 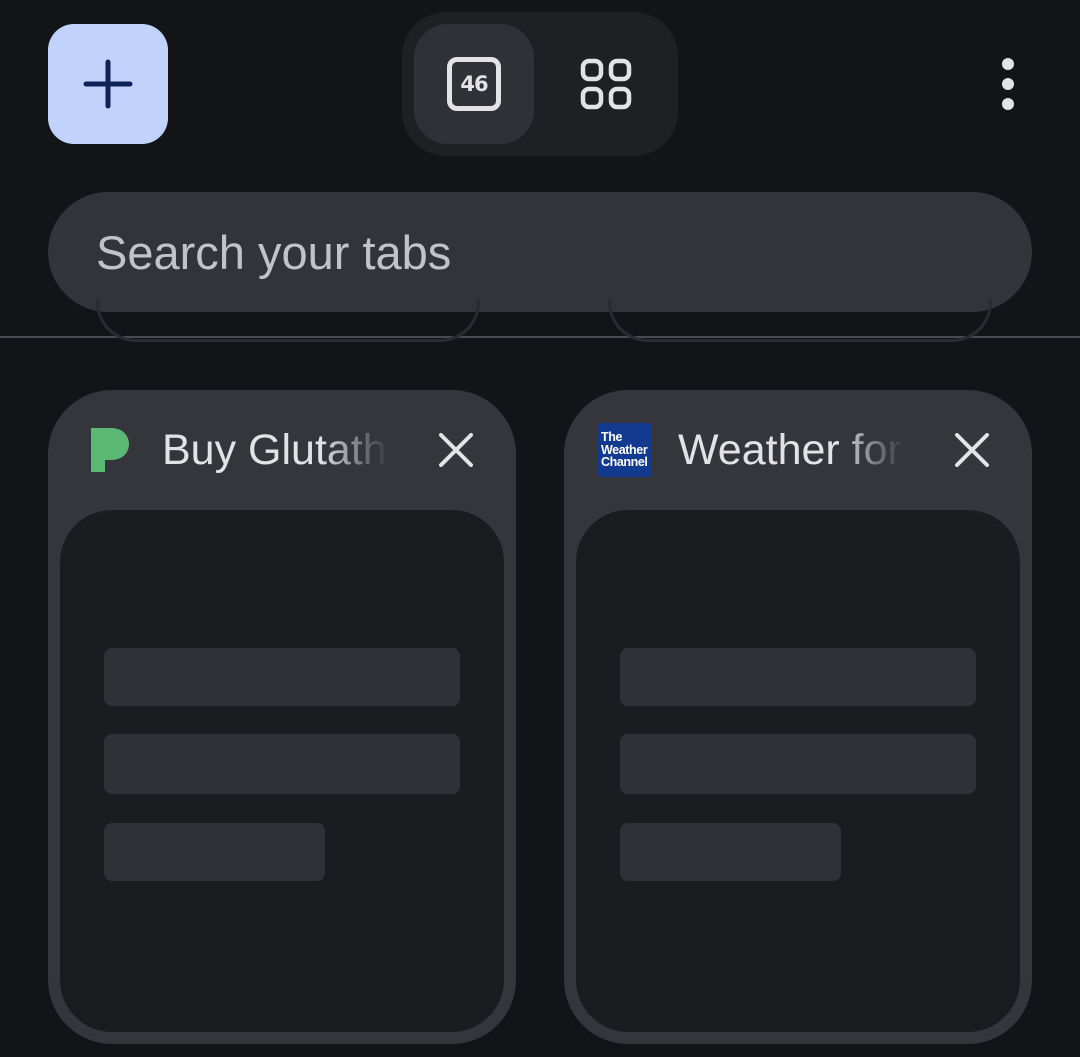 What do you see at coordinates (791, 450) in the screenshot?
I see `tab-title: Weather forecast` at bounding box center [791, 450].